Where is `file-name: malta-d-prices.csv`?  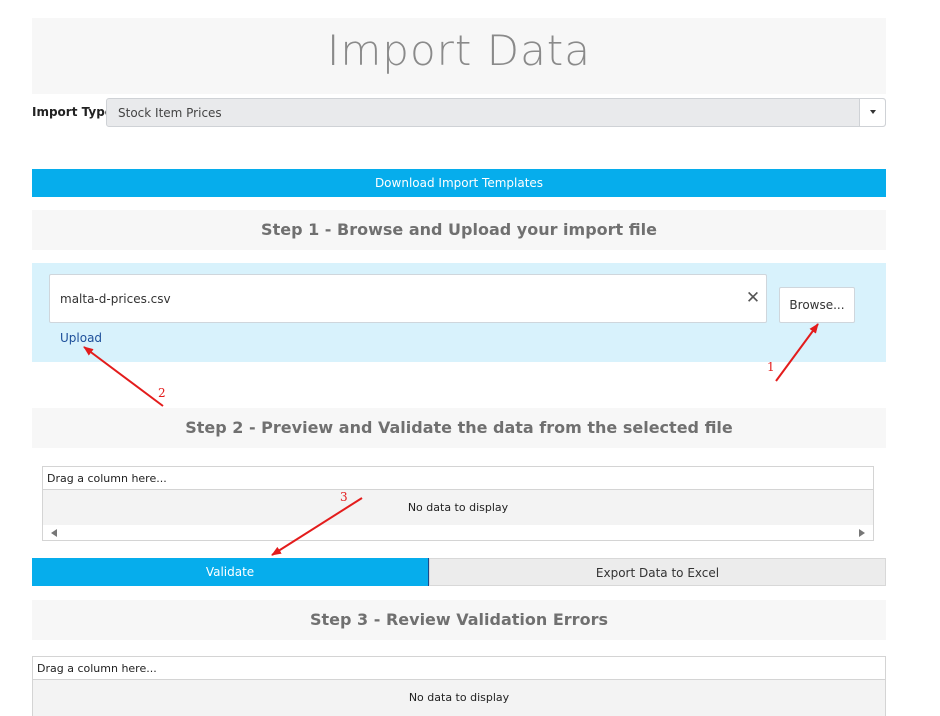
file-name: malta-d-prices.csv is located at coordinates (115, 299).